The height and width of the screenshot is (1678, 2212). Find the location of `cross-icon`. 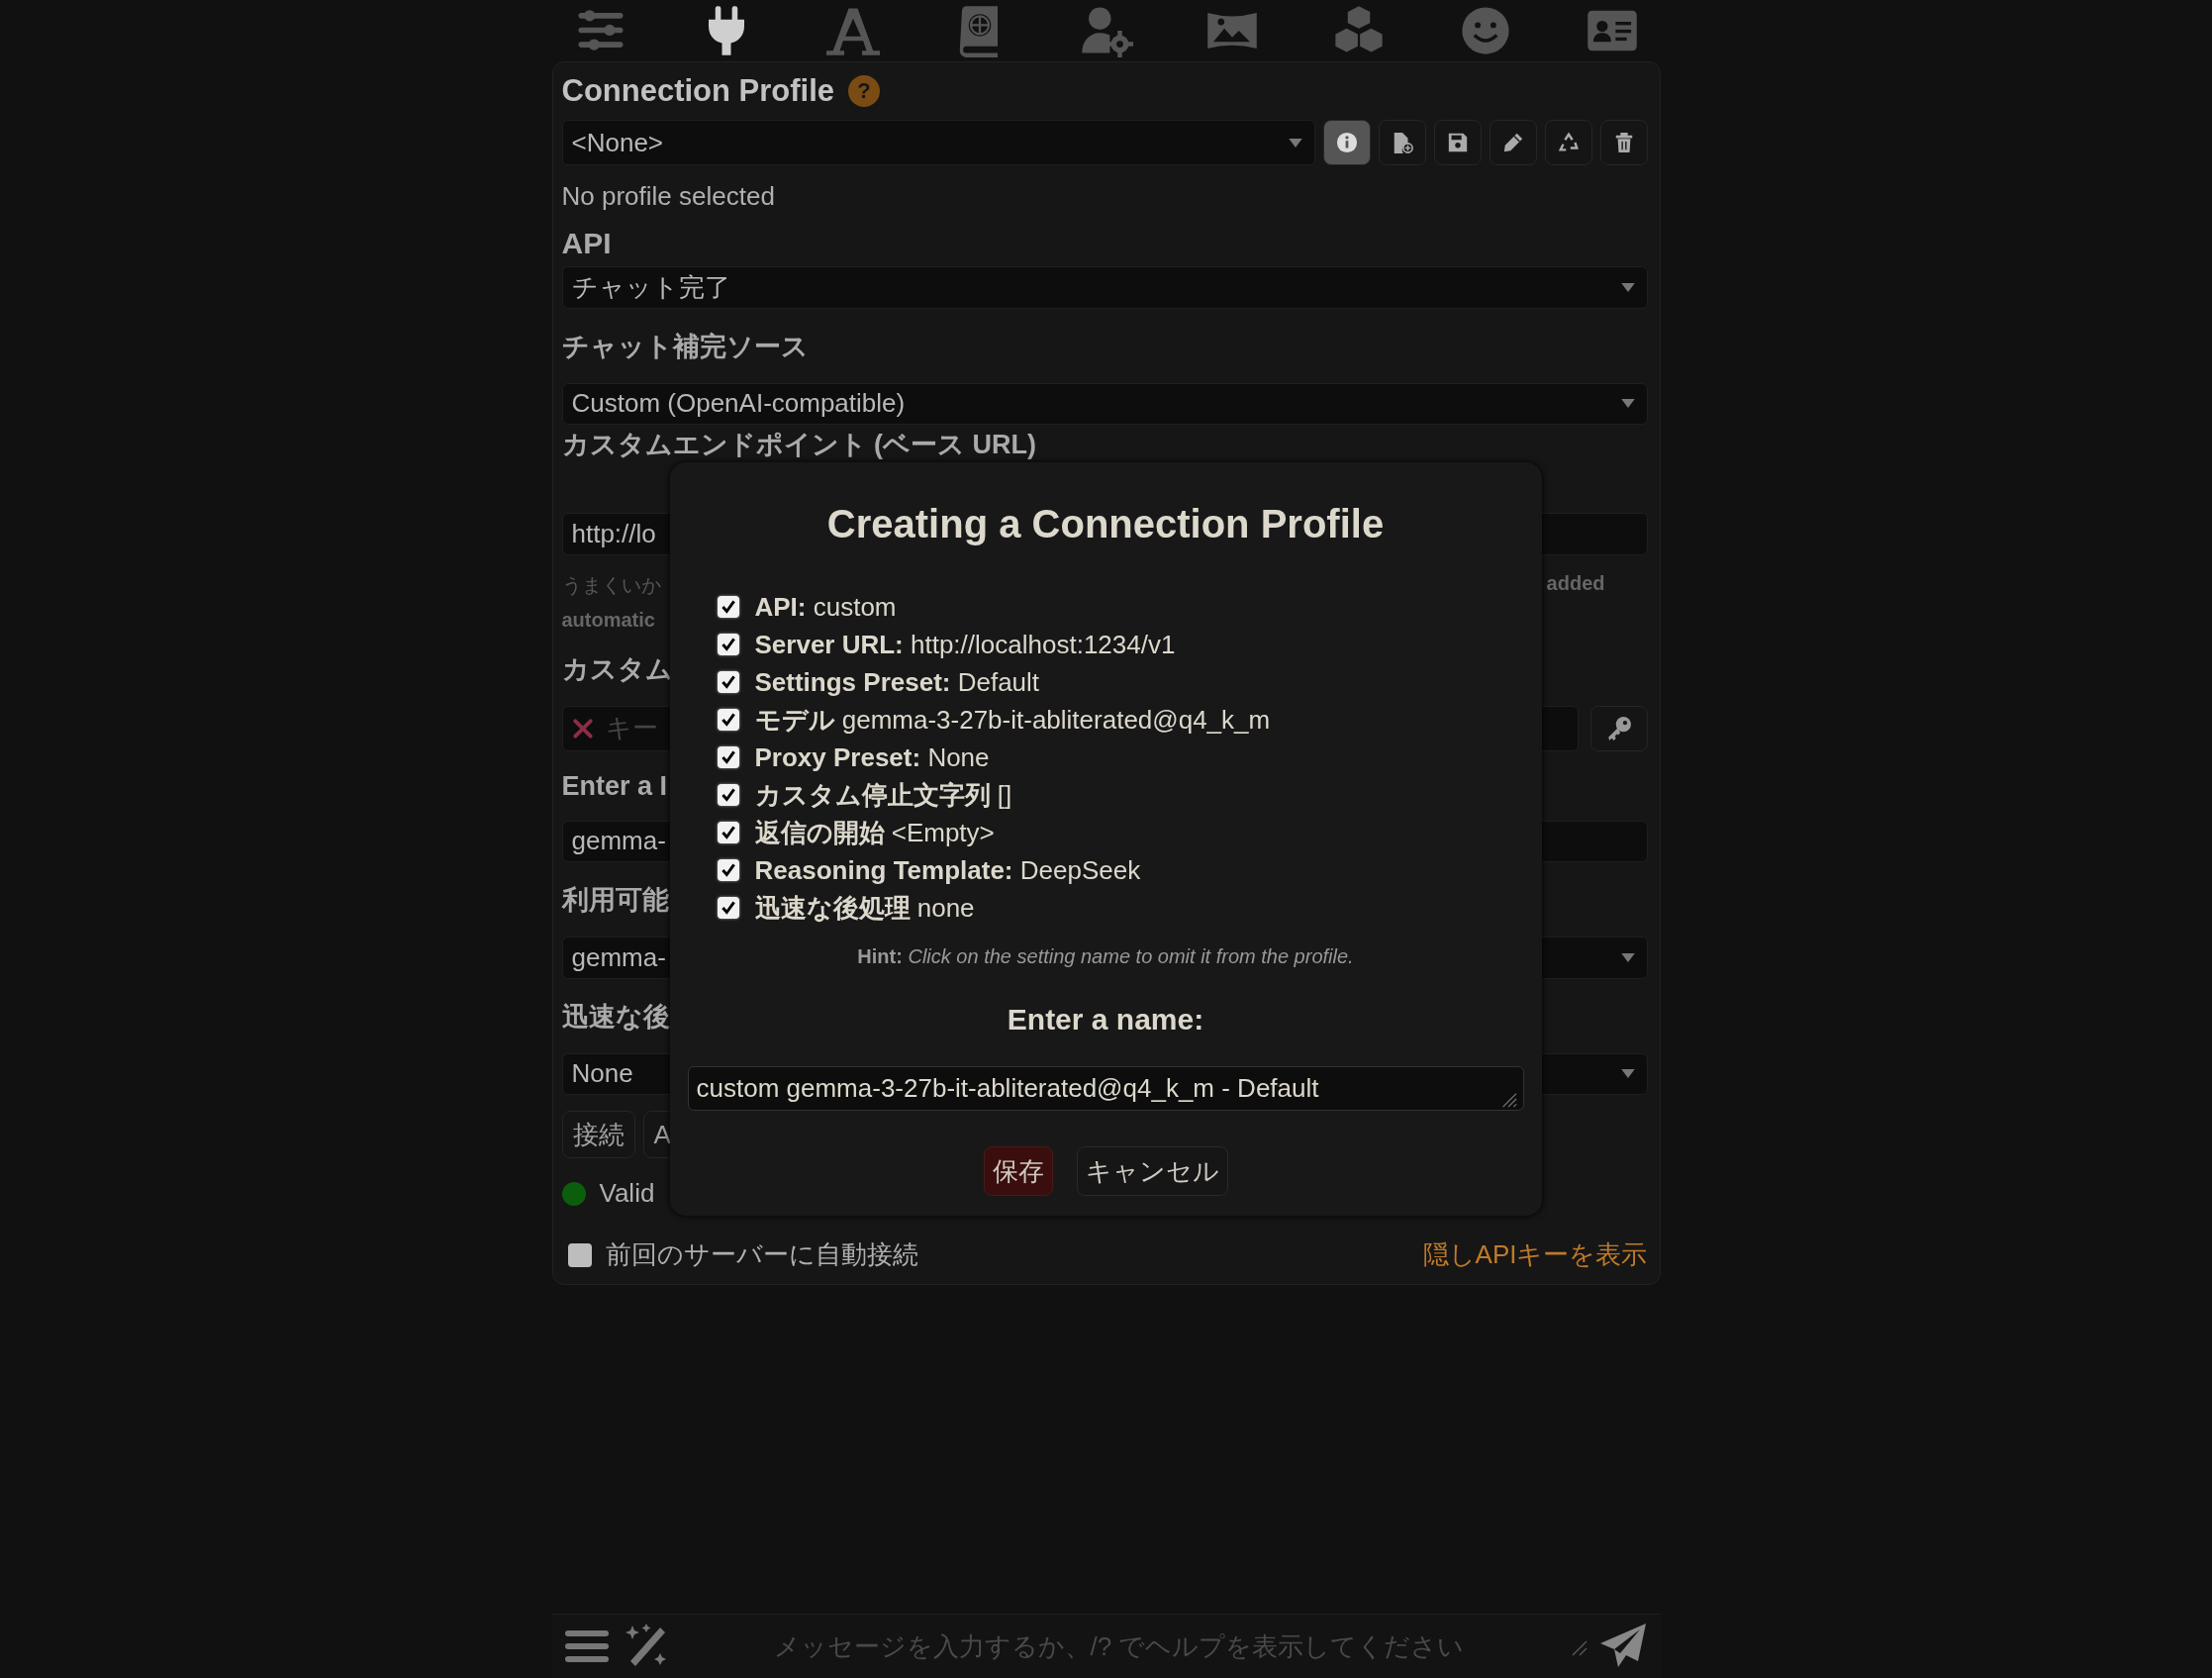

cross-icon is located at coordinates (582, 728).